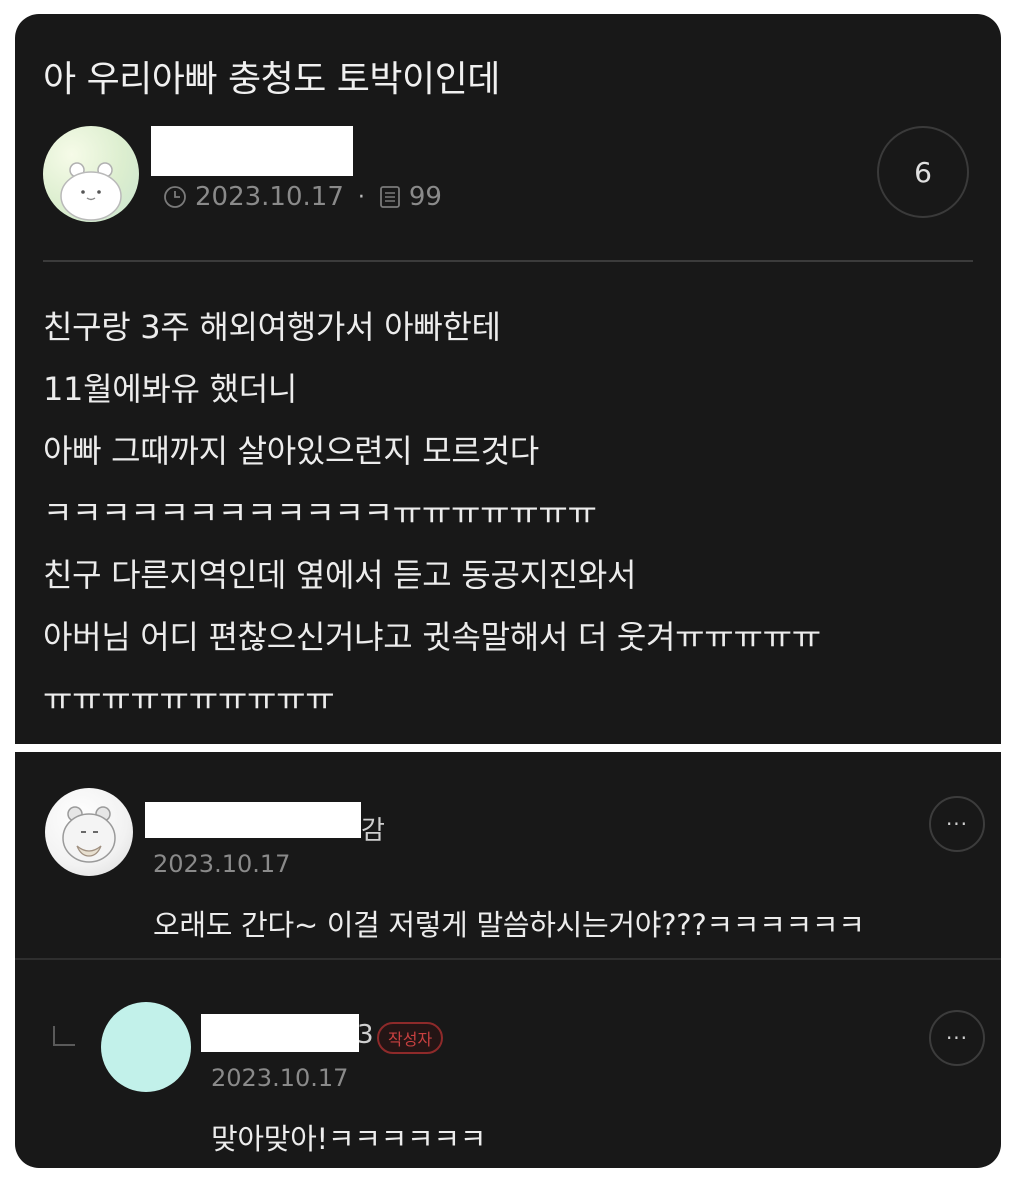  What do you see at coordinates (252, 151) in the screenshot?
I see `author-name-redacted` at bounding box center [252, 151].